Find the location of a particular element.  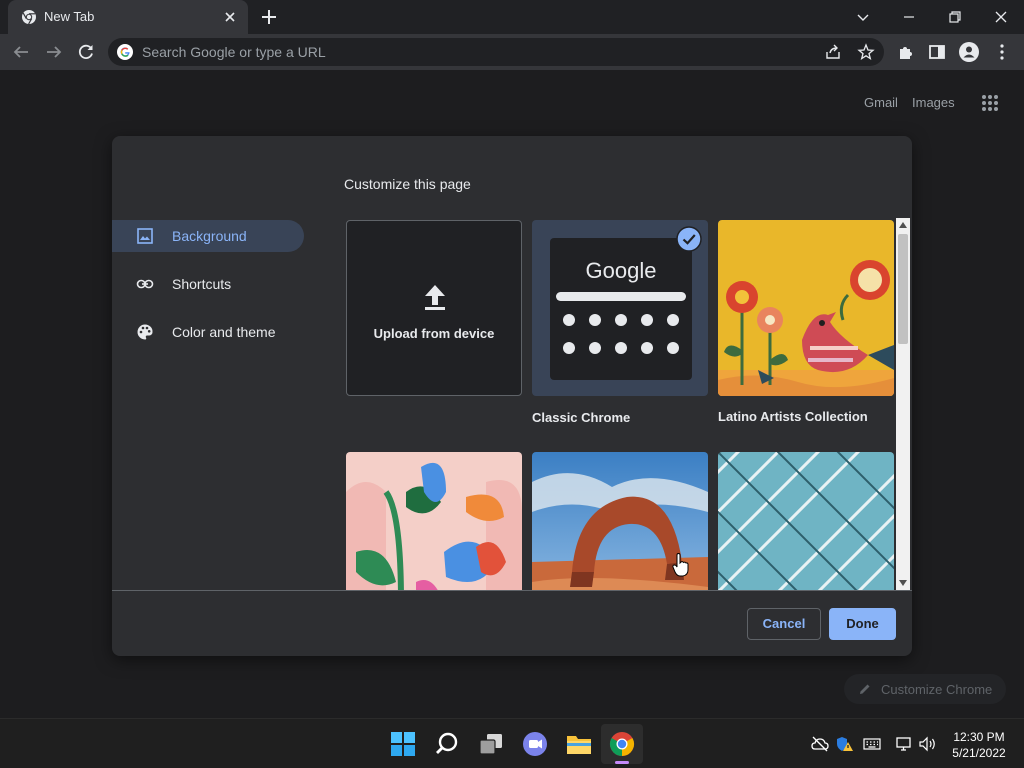

google-apps-grid-icon is located at coordinates (990, 103).